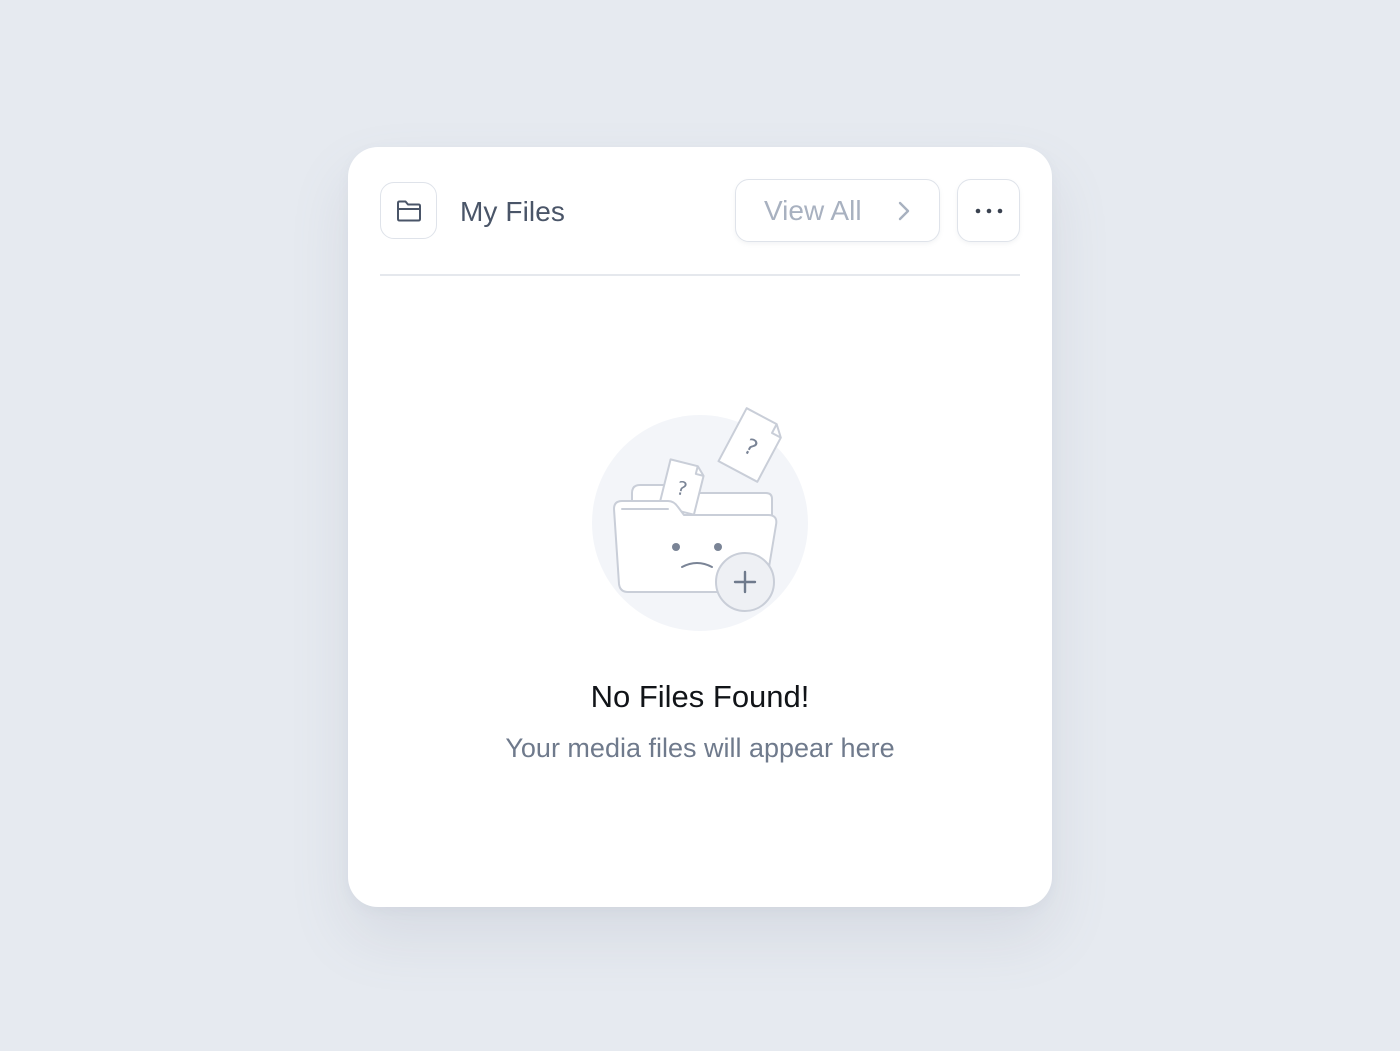  I want to click on more-options-button, so click(988, 210).